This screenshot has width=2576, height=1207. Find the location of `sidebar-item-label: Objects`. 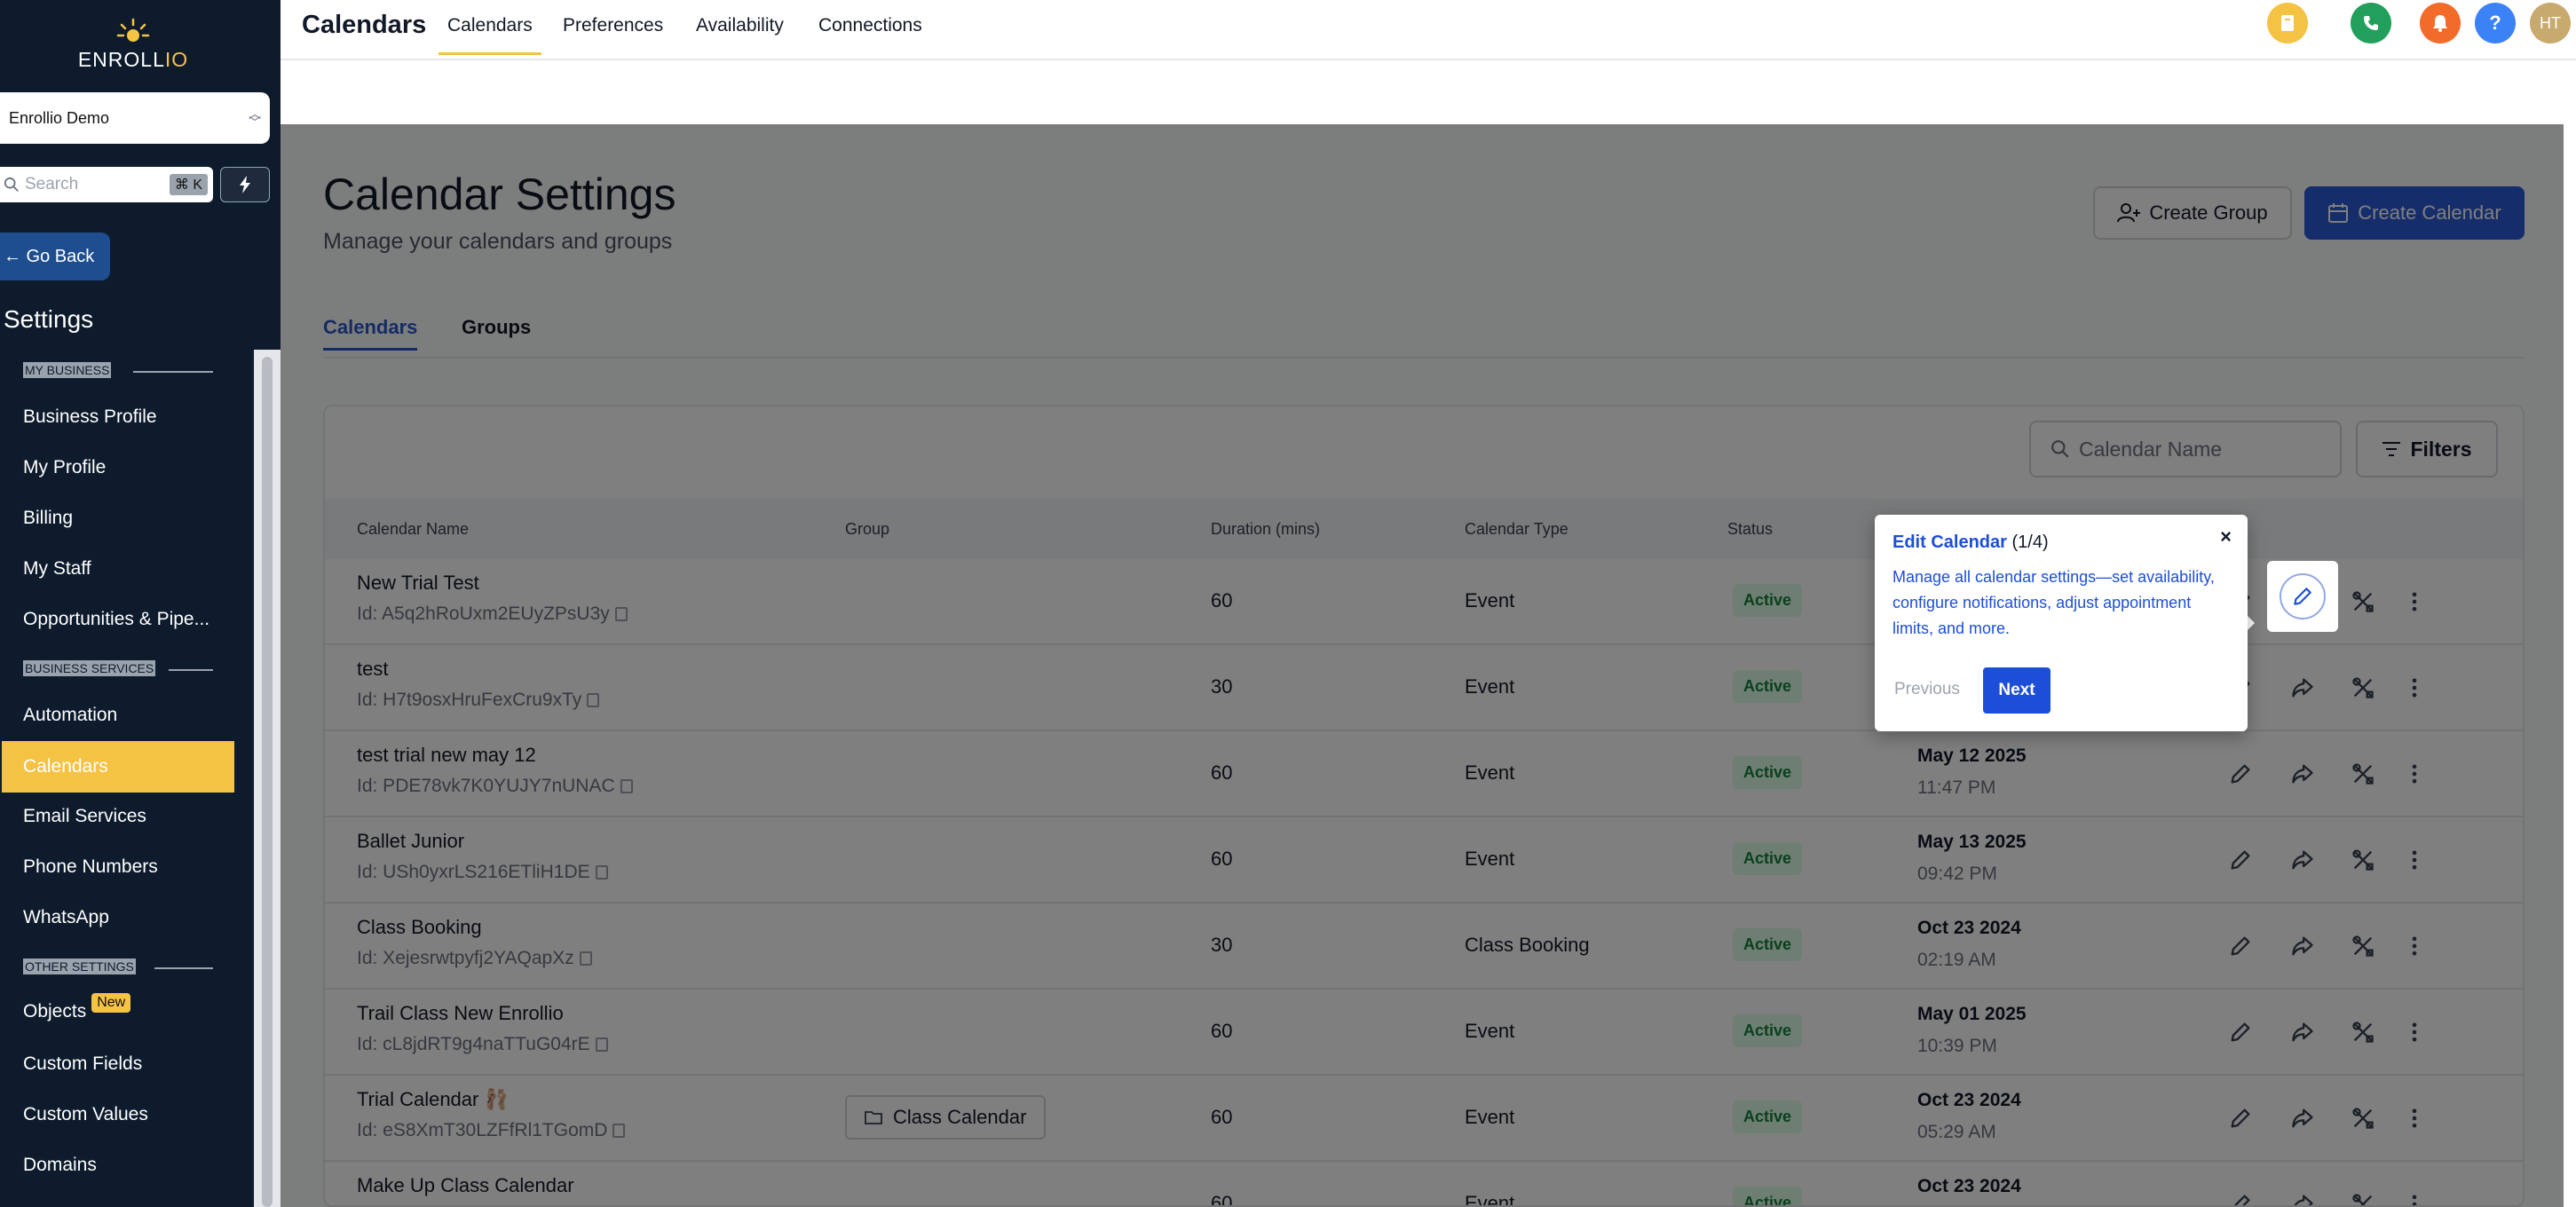

sidebar-item-label: Objects is located at coordinates (55, 1011).